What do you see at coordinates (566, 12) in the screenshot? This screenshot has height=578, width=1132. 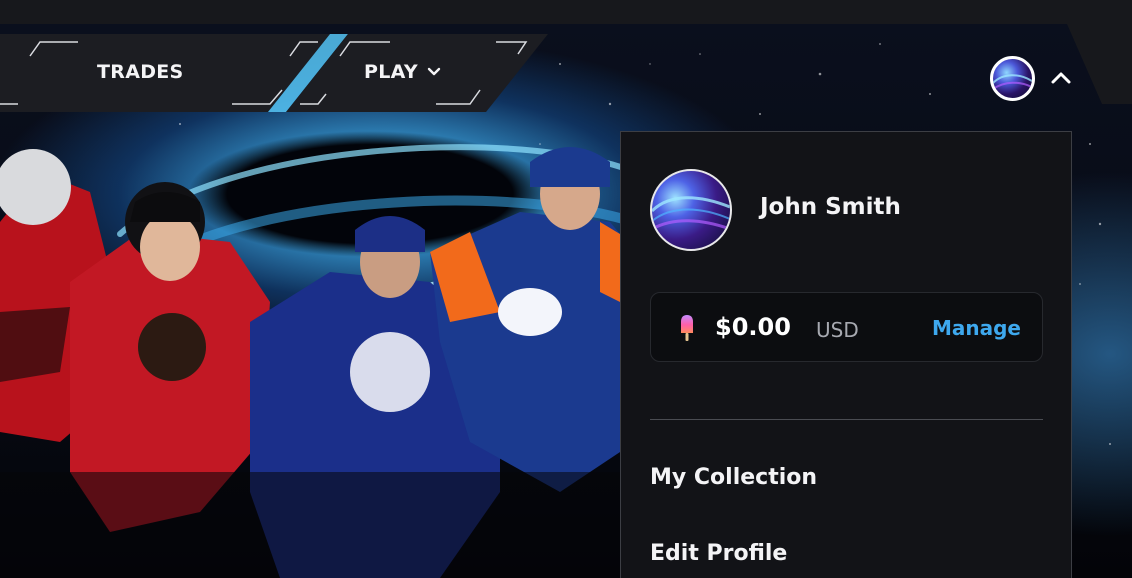 I see `top-strip` at bounding box center [566, 12].